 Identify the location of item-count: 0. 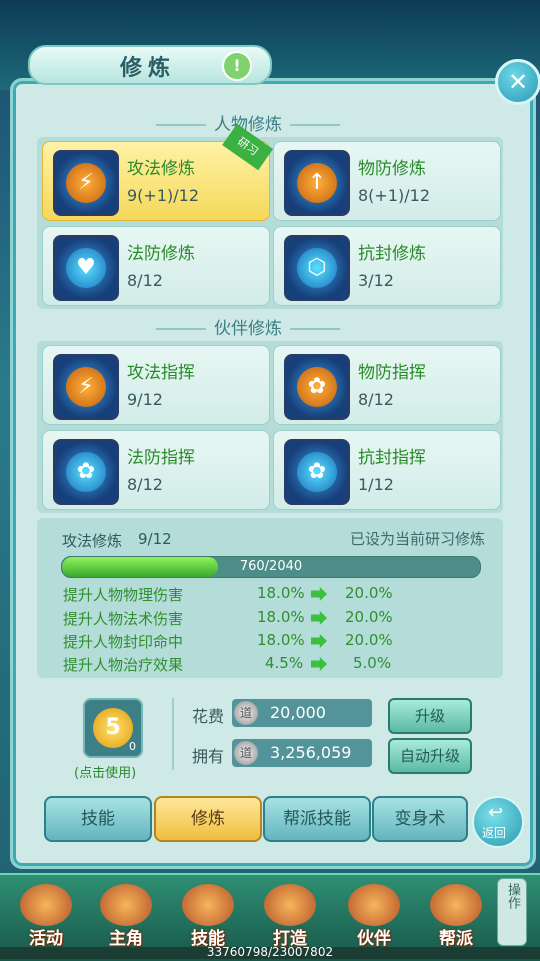
(132, 746).